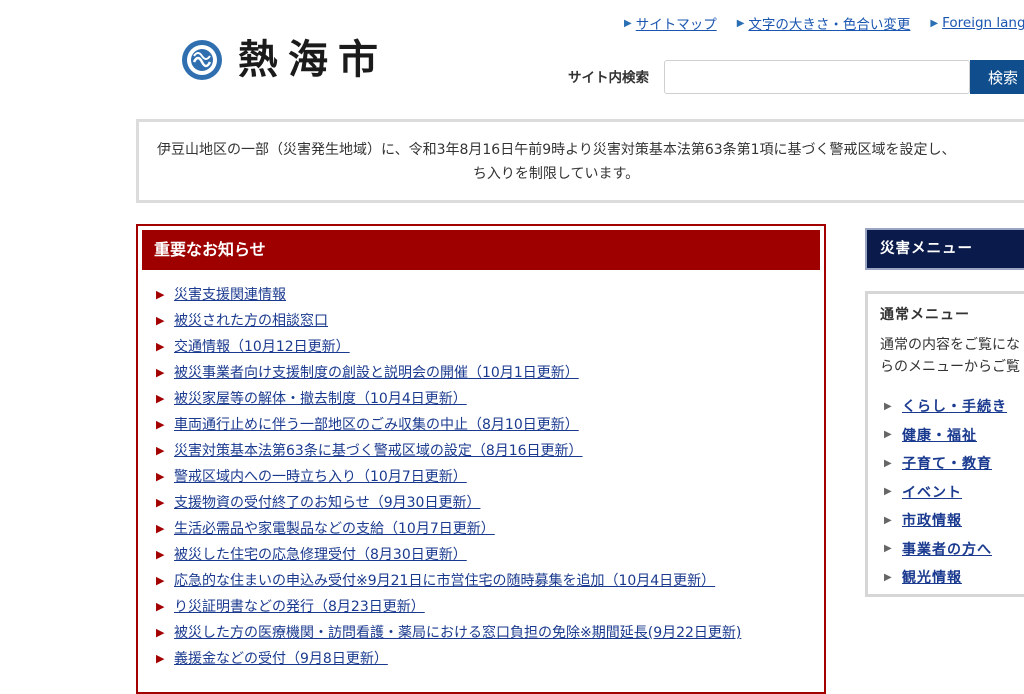 This screenshot has height=694, width=1024. Describe the element at coordinates (320, 399) in the screenshot. I see `notice-link: 被災家屋等の解体・撤去制度（10月4日更新）` at that location.